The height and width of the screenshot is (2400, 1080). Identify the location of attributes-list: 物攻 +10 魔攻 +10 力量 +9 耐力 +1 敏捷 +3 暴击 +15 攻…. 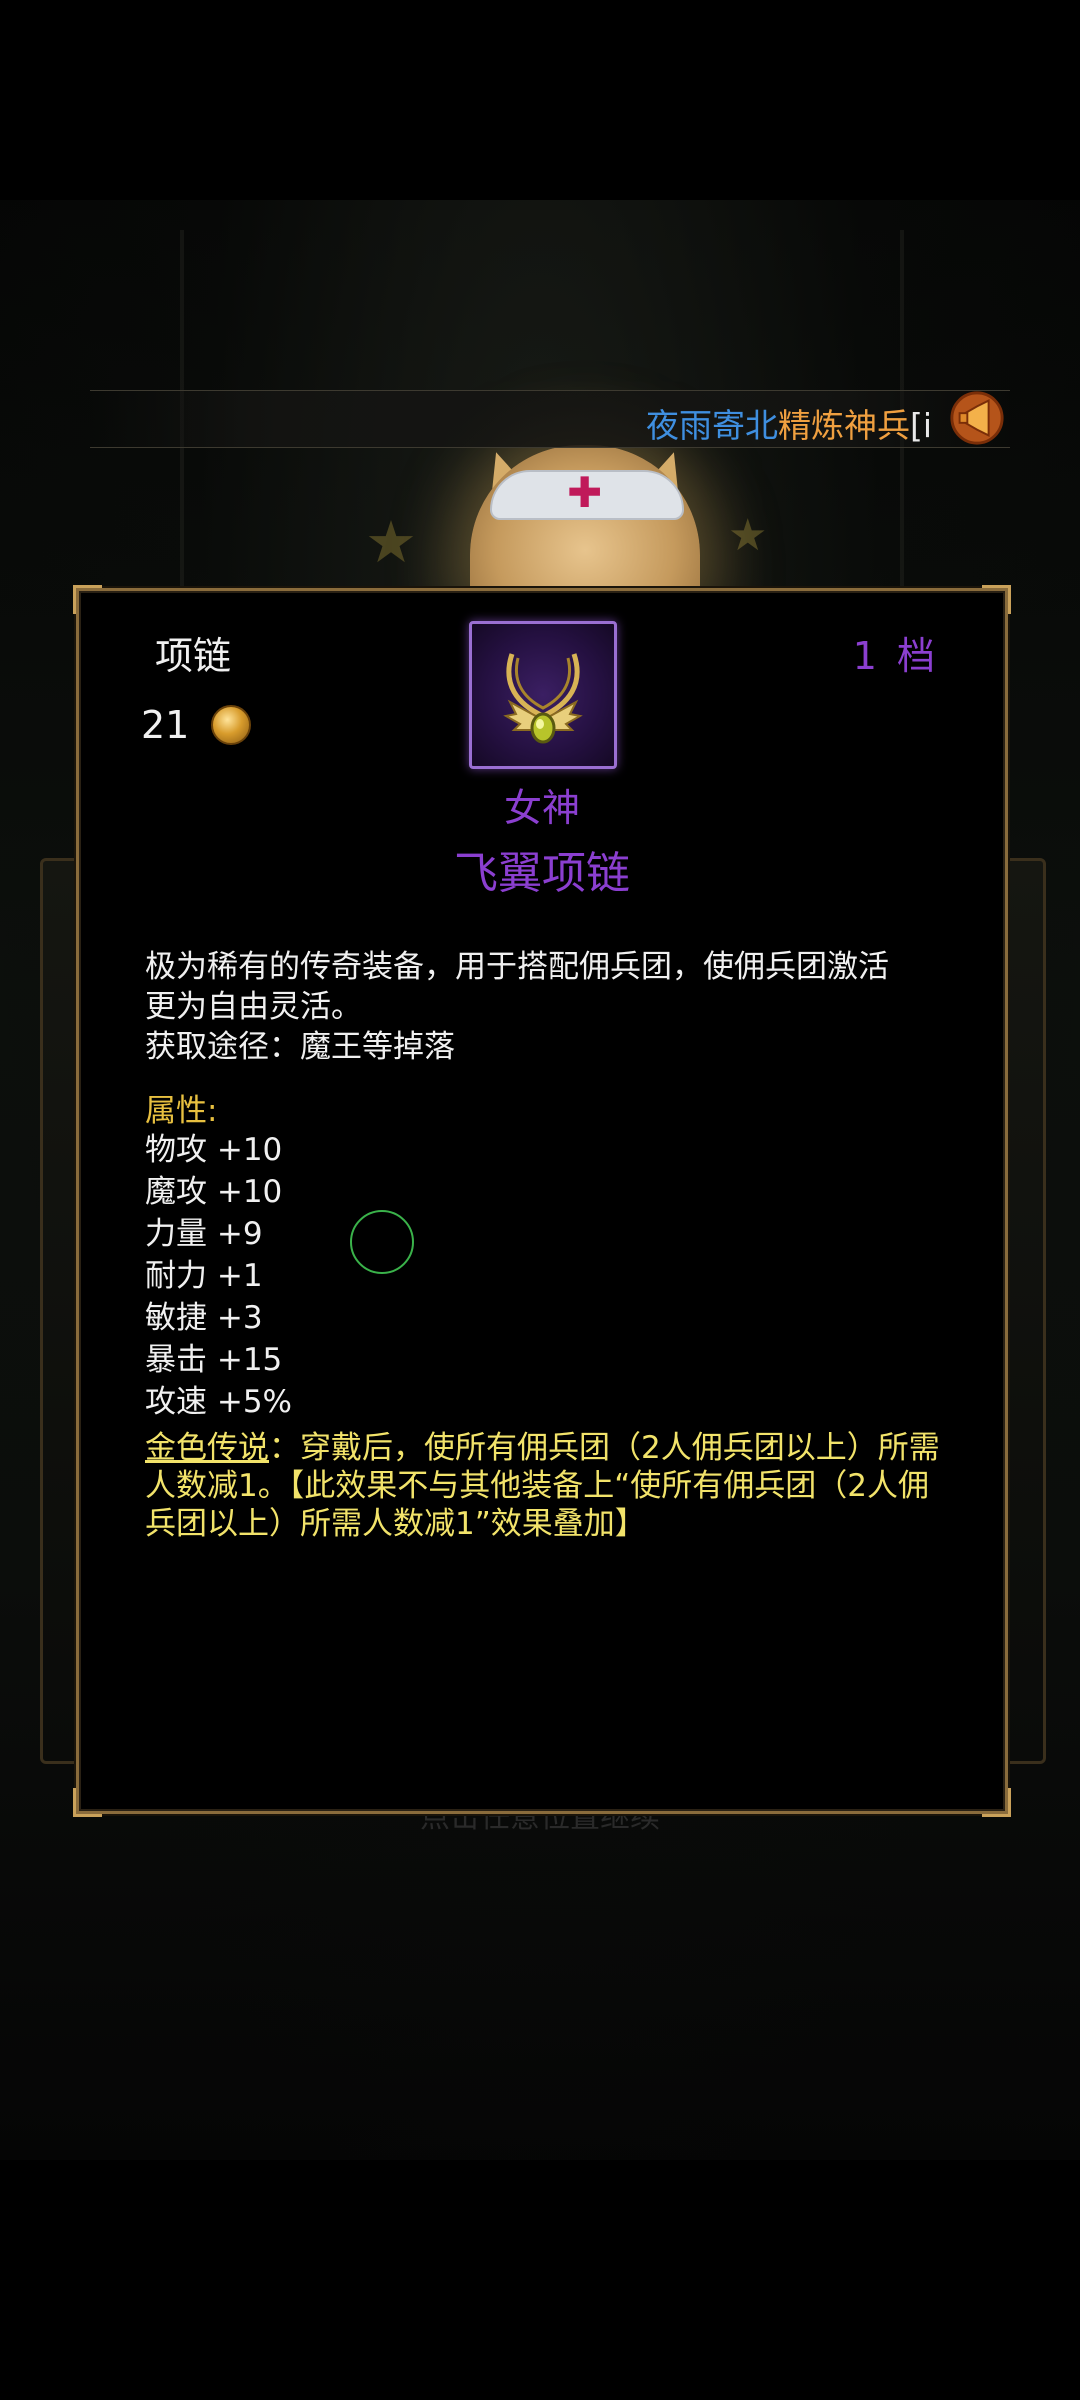
(218, 1276).